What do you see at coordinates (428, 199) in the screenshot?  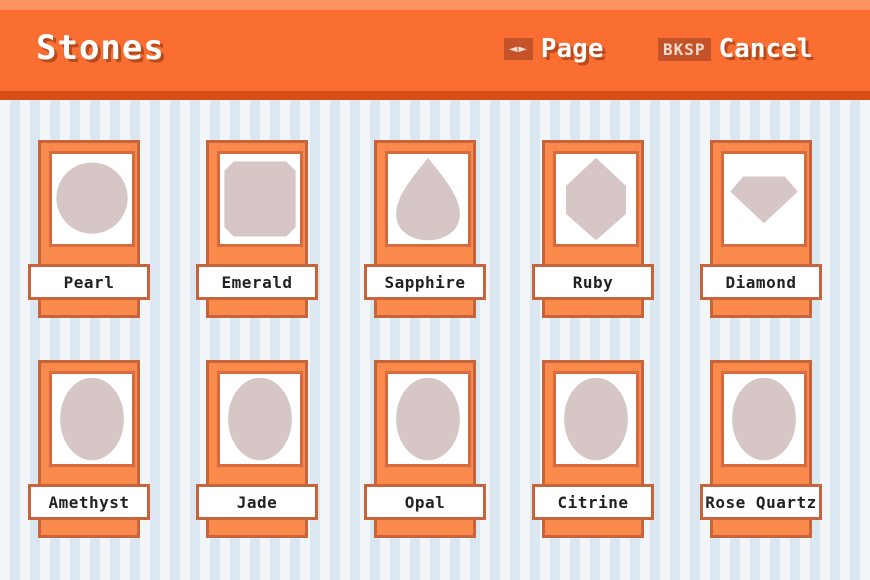 I see `gem-teardrop-icon` at bounding box center [428, 199].